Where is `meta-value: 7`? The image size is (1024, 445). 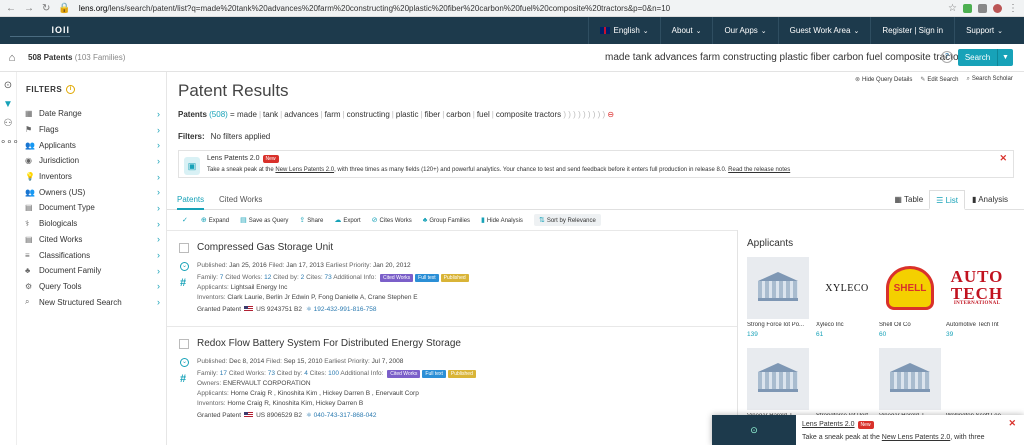
meta-value: 7 is located at coordinates (222, 277).